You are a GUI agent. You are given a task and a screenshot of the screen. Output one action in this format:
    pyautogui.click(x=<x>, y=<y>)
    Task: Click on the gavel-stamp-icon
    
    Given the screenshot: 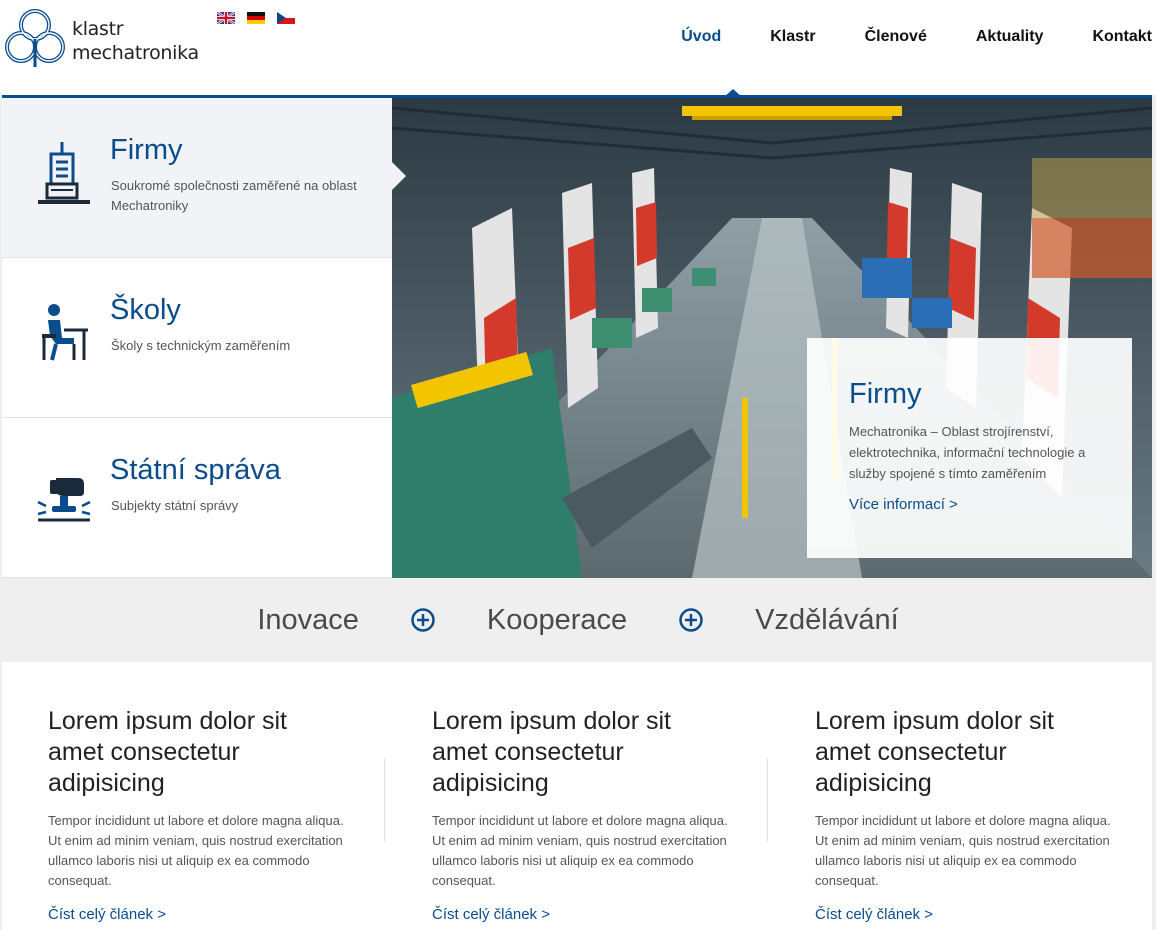 What is the action you would take?
    pyautogui.click(x=64, y=500)
    